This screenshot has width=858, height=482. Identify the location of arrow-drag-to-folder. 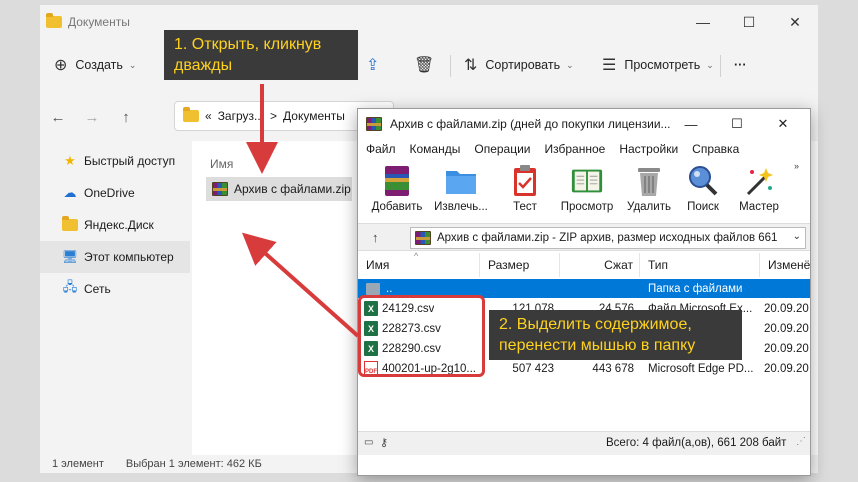
(301, 285).